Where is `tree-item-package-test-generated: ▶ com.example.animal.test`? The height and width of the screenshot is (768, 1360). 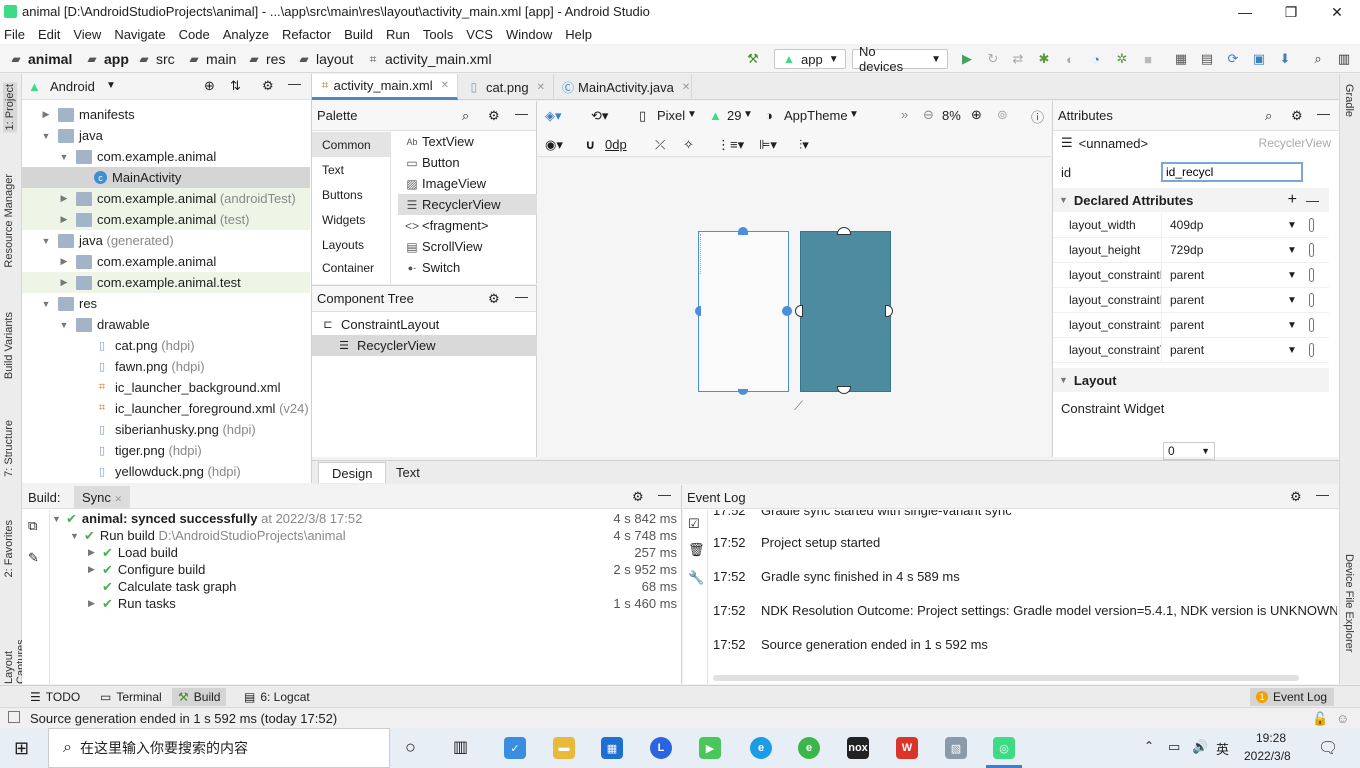 tree-item-package-test-generated: ▶ com.example.animal.test is located at coordinates (166, 282).